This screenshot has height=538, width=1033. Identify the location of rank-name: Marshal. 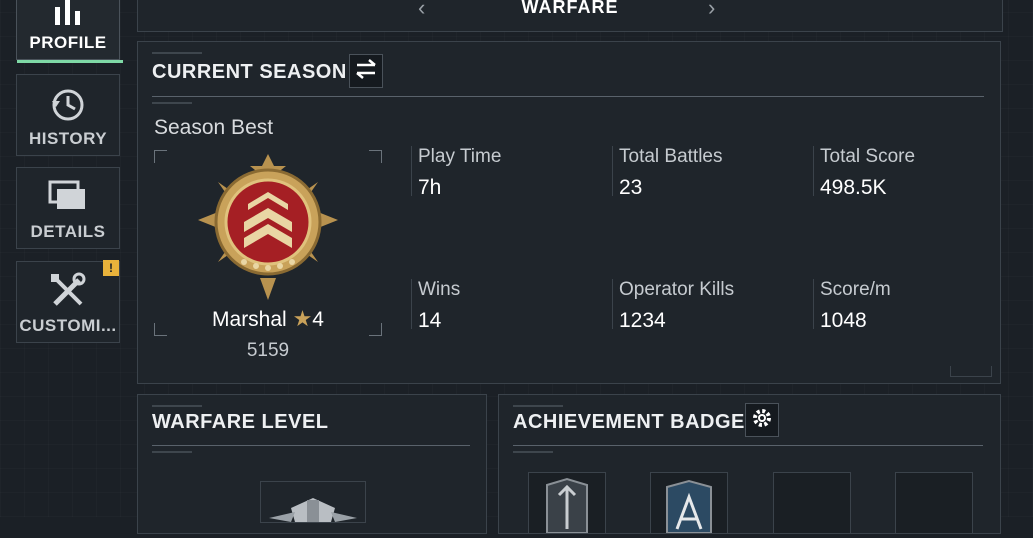
(249, 319).